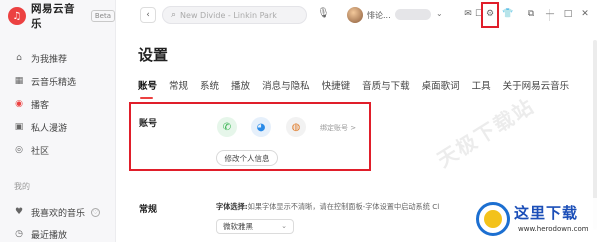  I want to click on watermark-brand: 这里下载, so click(546, 213).